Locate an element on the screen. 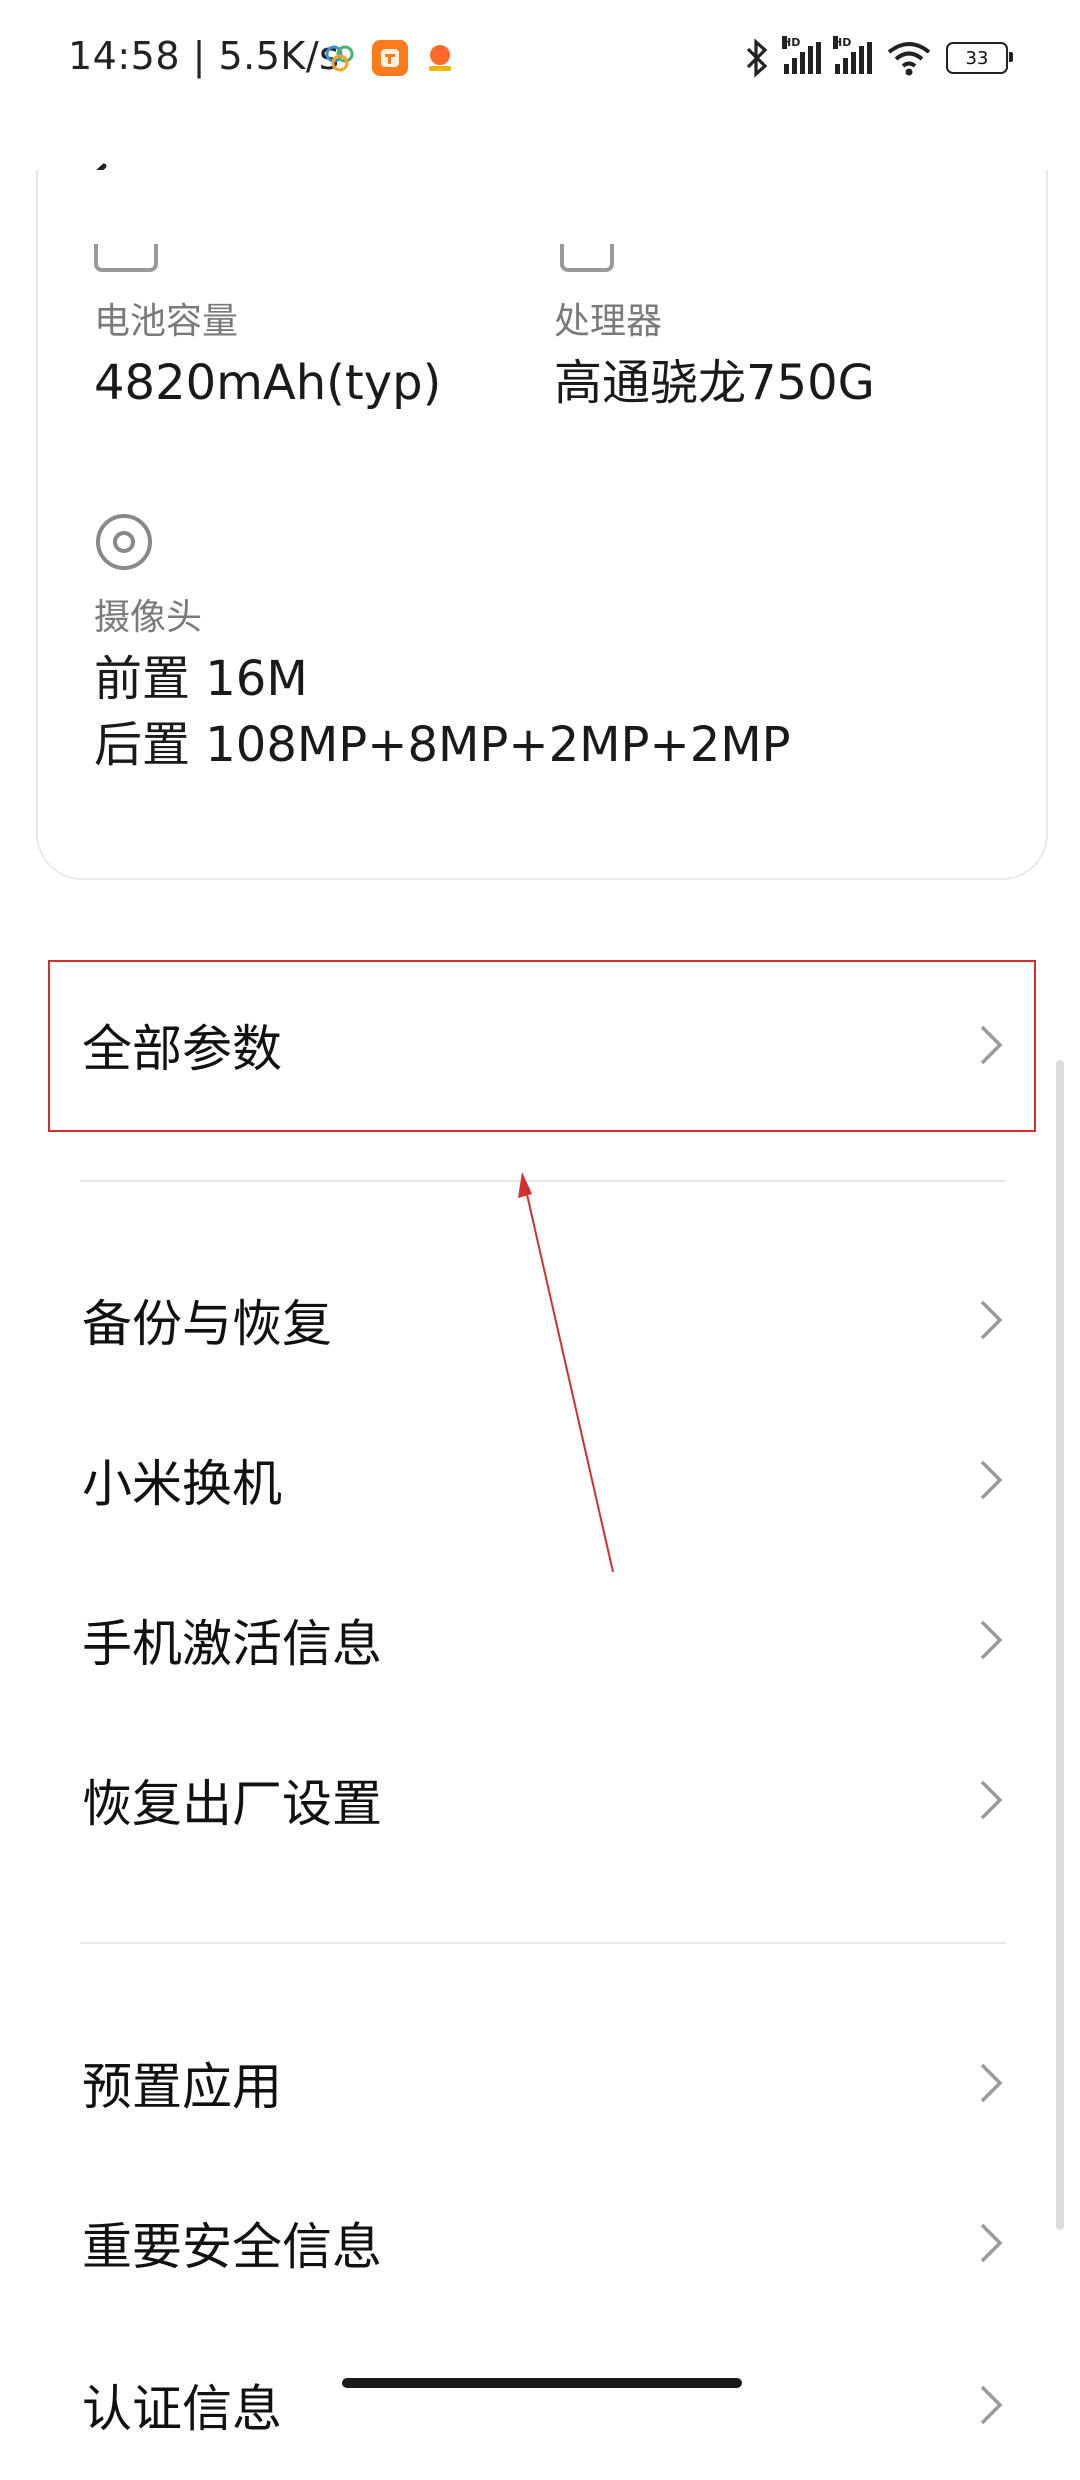 The image size is (1080, 2480). menu-label-safety-info: 重要安全信息 is located at coordinates (232, 2247).